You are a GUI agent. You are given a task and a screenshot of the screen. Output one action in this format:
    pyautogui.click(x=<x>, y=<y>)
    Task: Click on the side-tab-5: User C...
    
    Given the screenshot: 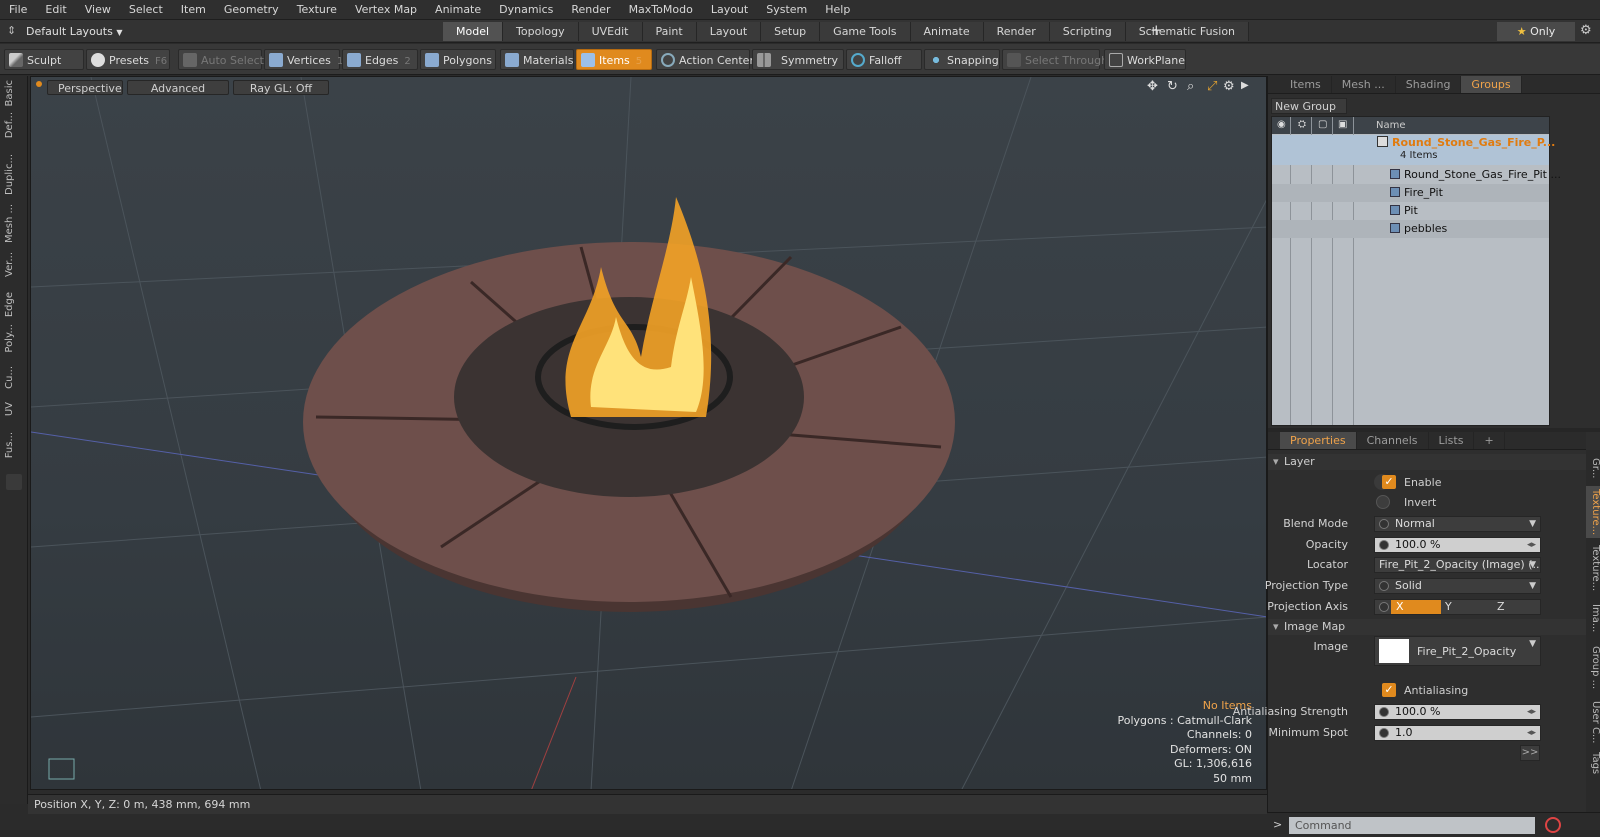 What is the action you would take?
    pyautogui.click(x=1593, y=722)
    